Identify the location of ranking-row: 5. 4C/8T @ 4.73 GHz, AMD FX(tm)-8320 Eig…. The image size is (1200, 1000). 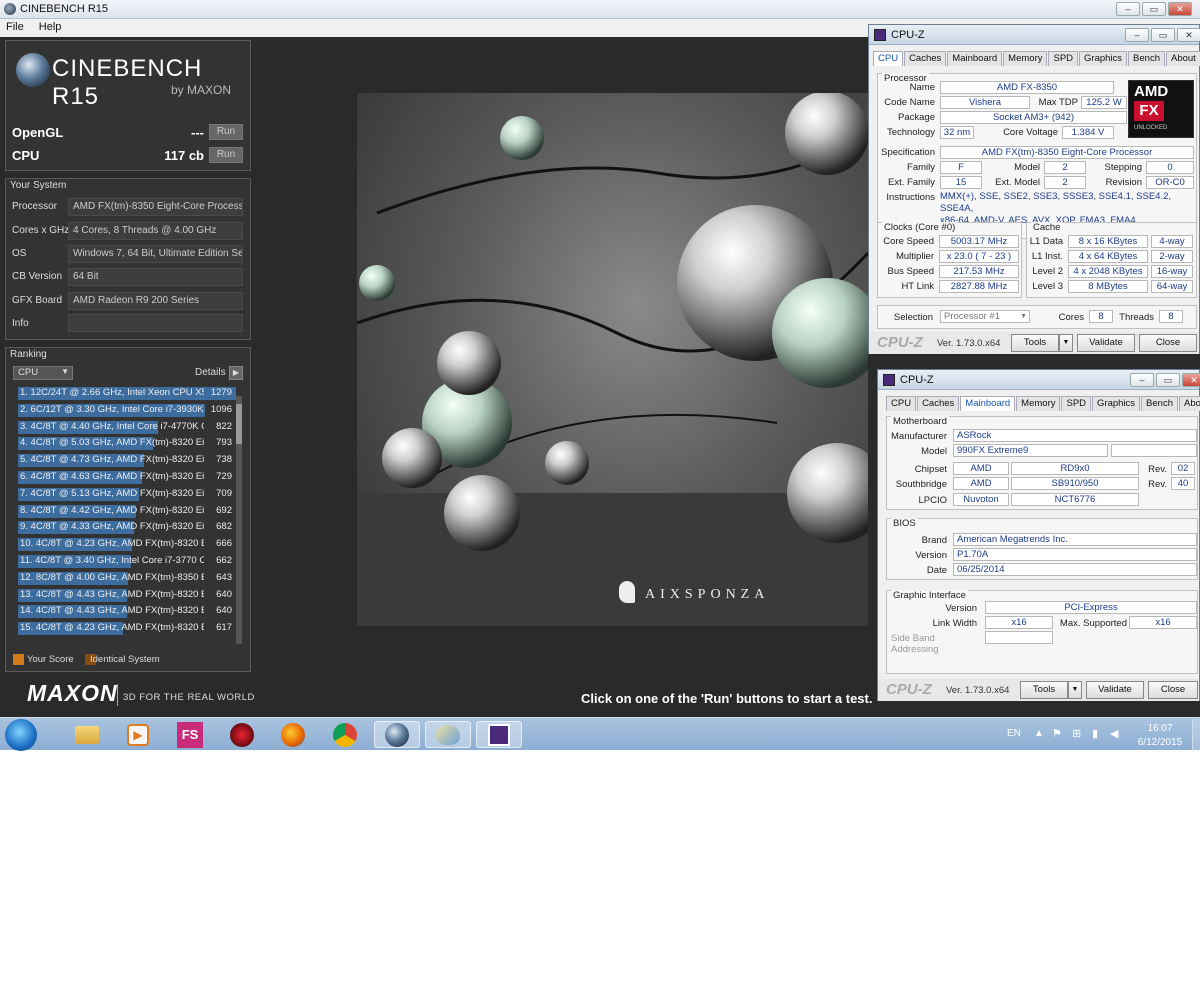
(127, 460).